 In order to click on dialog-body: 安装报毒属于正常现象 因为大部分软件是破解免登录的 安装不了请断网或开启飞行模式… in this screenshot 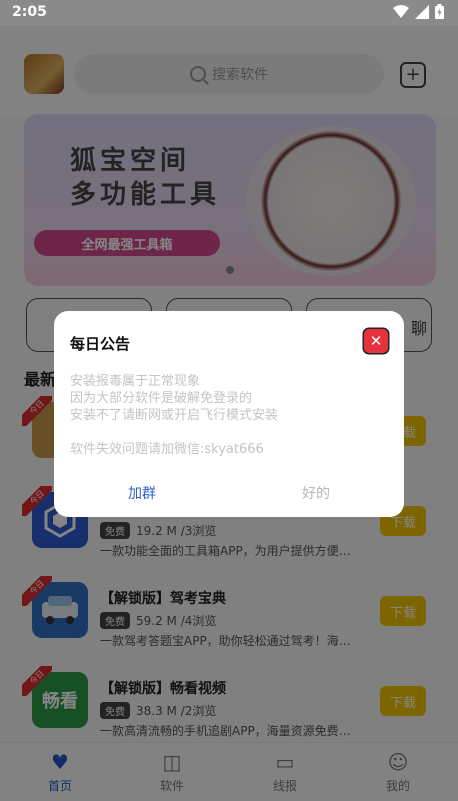, I will do `click(230, 415)`.